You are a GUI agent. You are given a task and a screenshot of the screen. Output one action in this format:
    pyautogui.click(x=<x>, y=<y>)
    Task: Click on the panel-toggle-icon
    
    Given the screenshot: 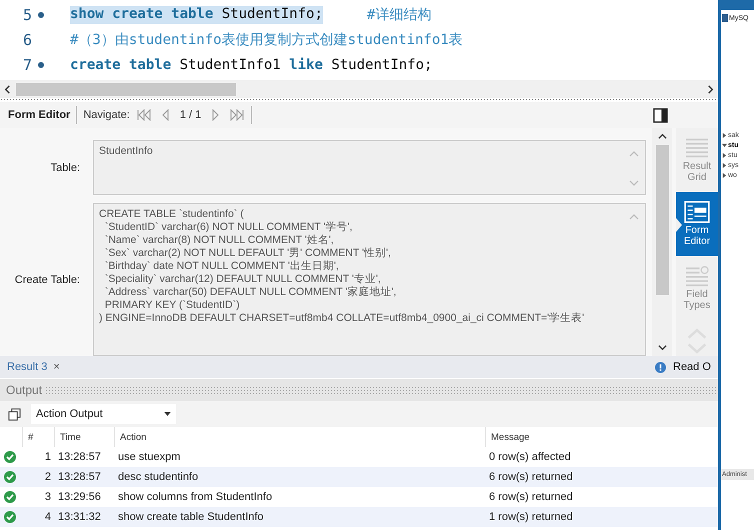 What is the action you would take?
    pyautogui.click(x=660, y=115)
    